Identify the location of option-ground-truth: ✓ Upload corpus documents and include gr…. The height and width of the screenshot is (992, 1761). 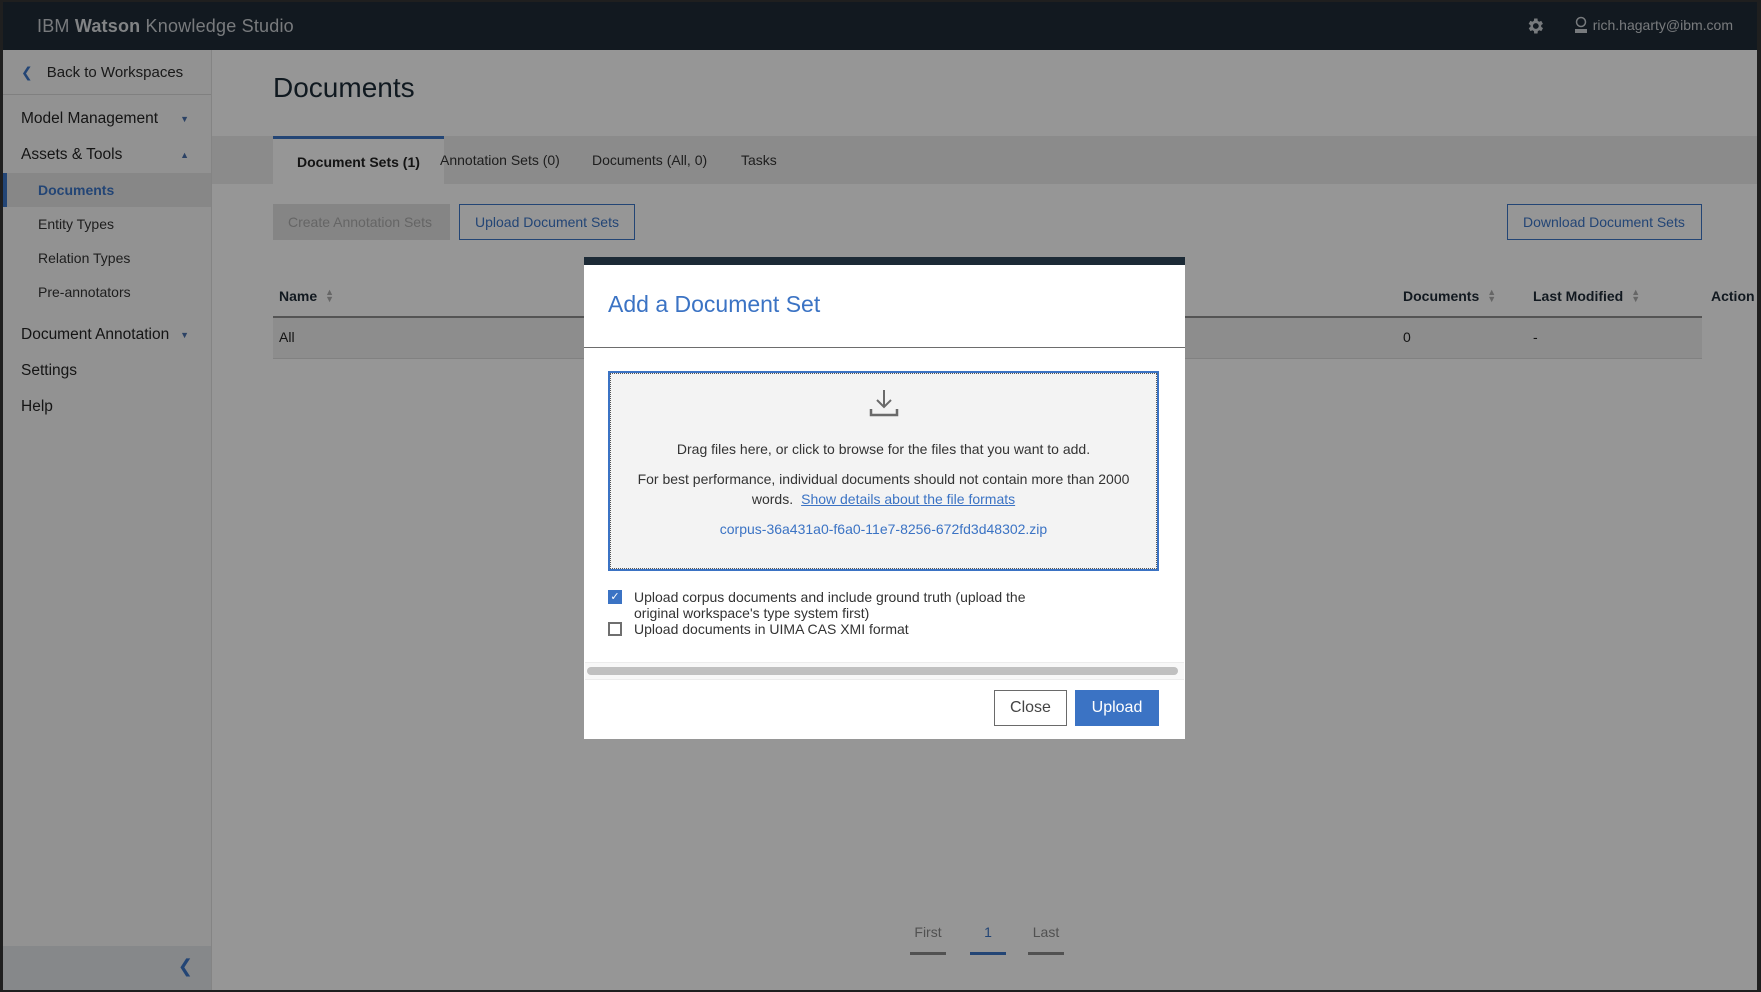
(841, 605).